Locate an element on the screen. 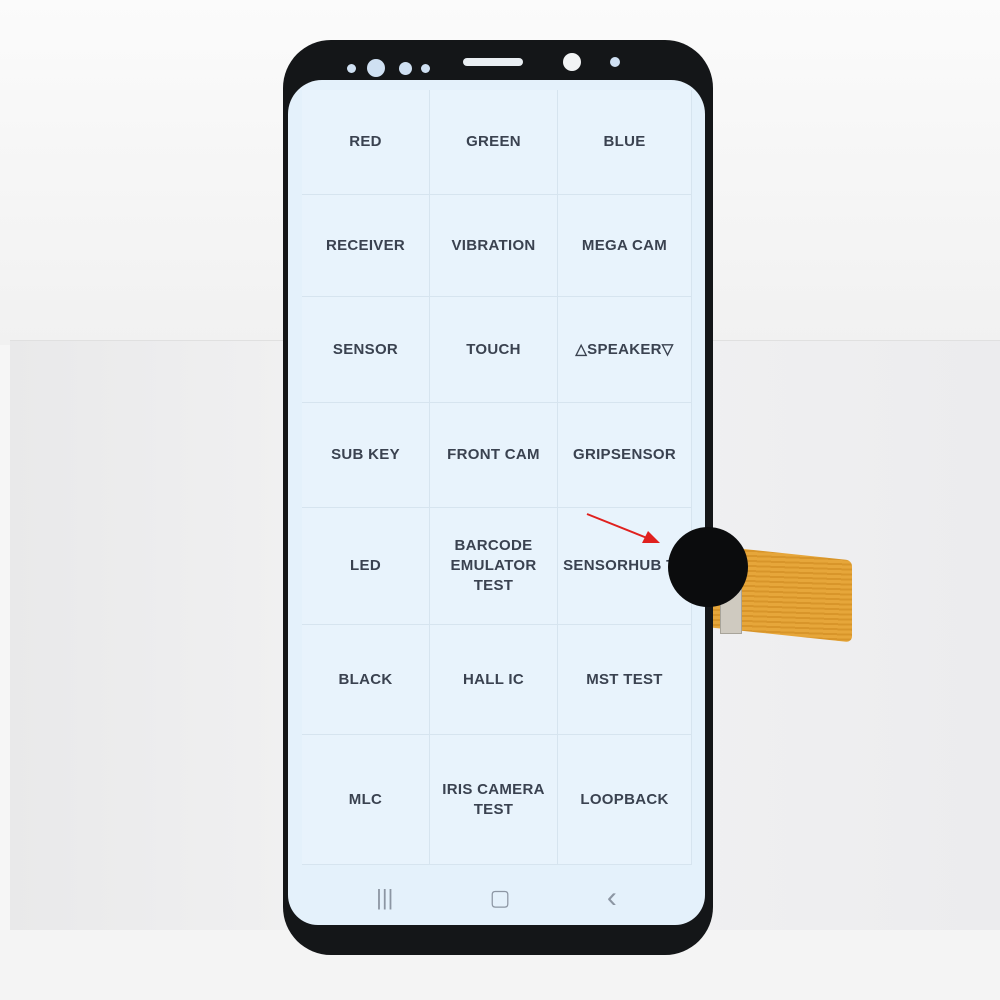 This screenshot has height=1000, width=1000. test-button: FRONT CAM is located at coordinates (494, 455).